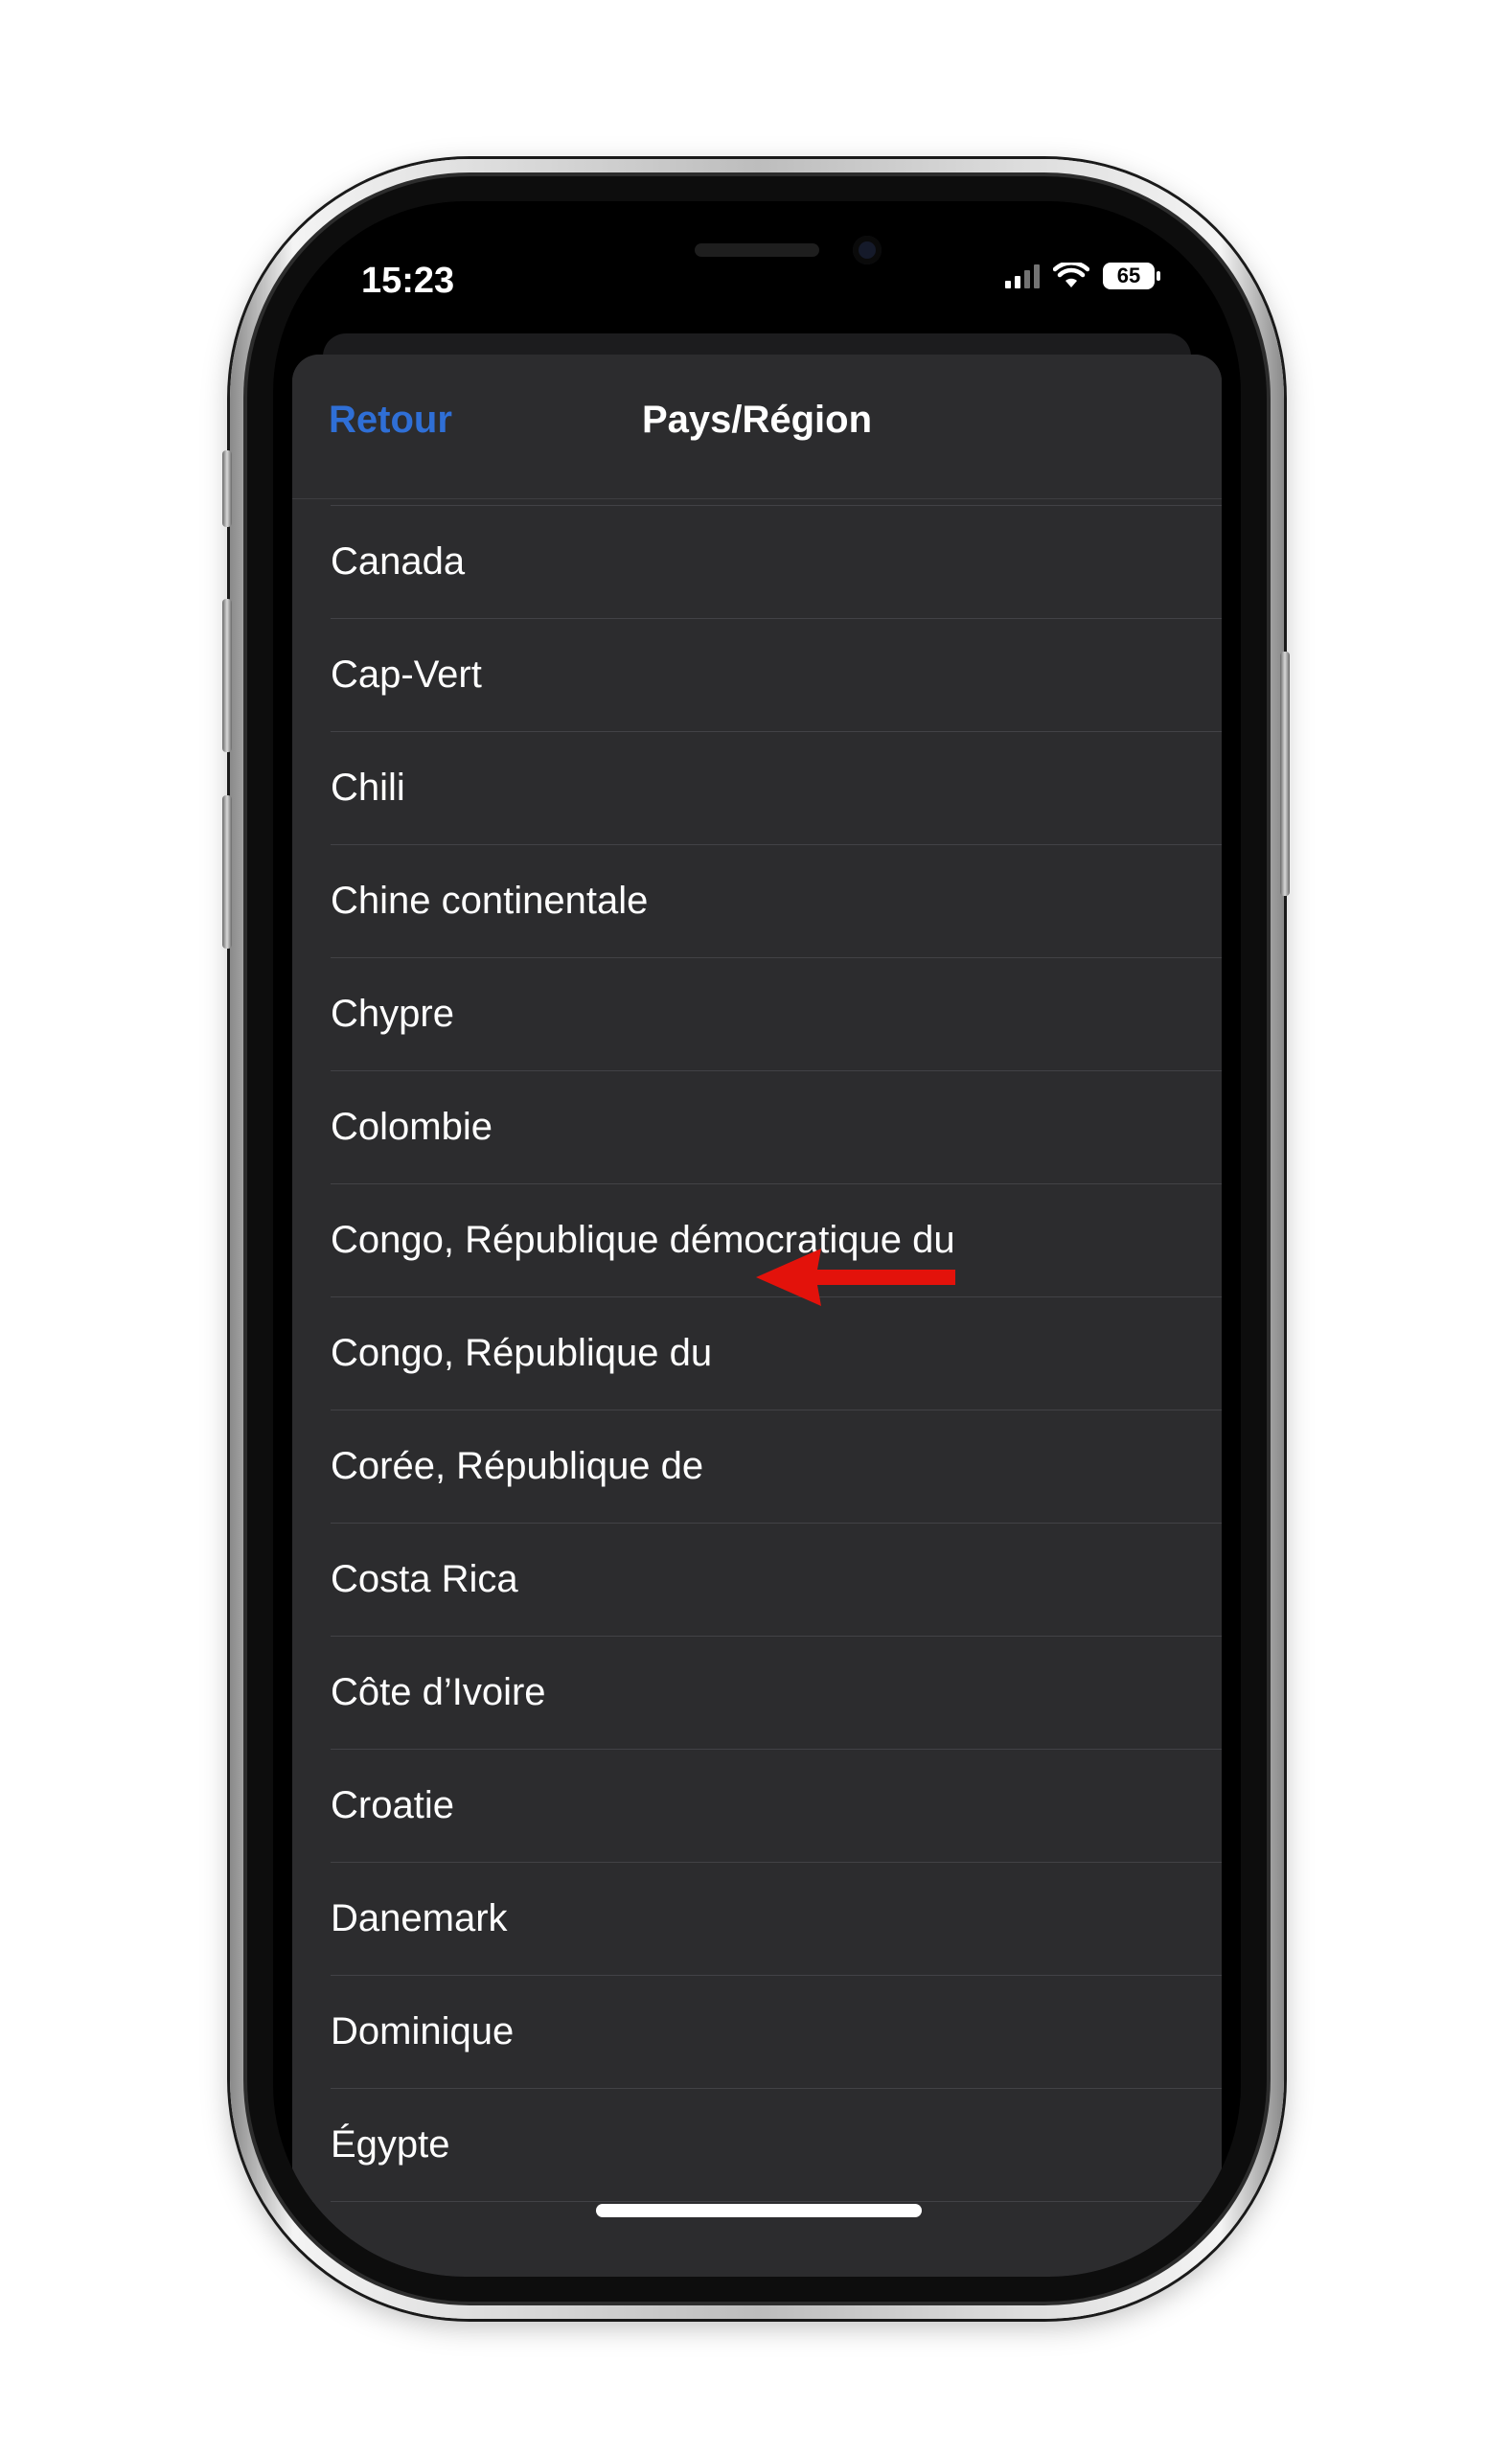 This screenshot has height=2453, width=1512. I want to click on front-camera, so click(867, 250).